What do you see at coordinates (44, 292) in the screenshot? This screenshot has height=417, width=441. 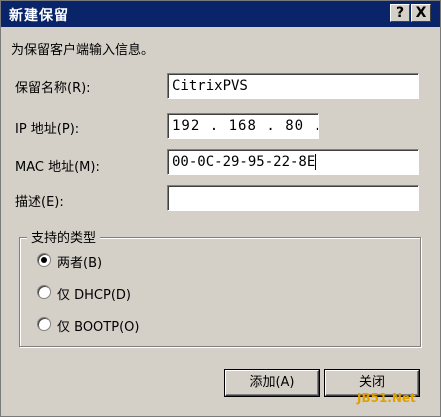 I see `radio-dhcp-only` at bounding box center [44, 292].